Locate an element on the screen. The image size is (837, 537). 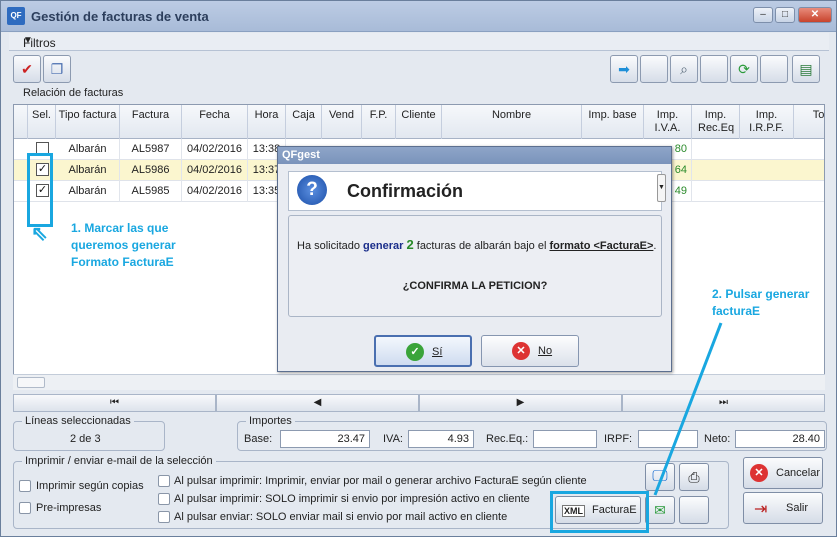
dialog-header: ? Confirmación ▼ is located at coordinates (477, 191).